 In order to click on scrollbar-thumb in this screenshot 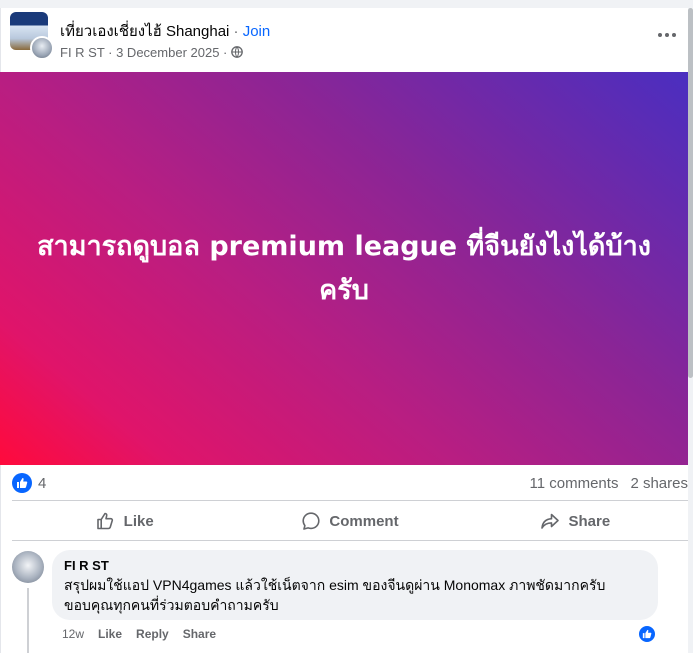, I will do `click(690, 193)`.